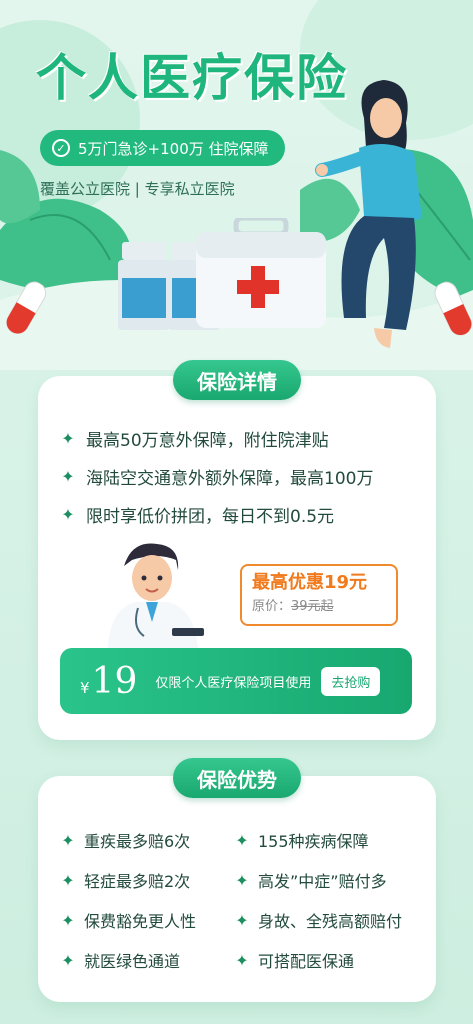 The width and height of the screenshot is (473, 1024). Describe the element at coordinates (310, 582) in the screenshot. I see `promo-title: 最高优惠19元` at that location.